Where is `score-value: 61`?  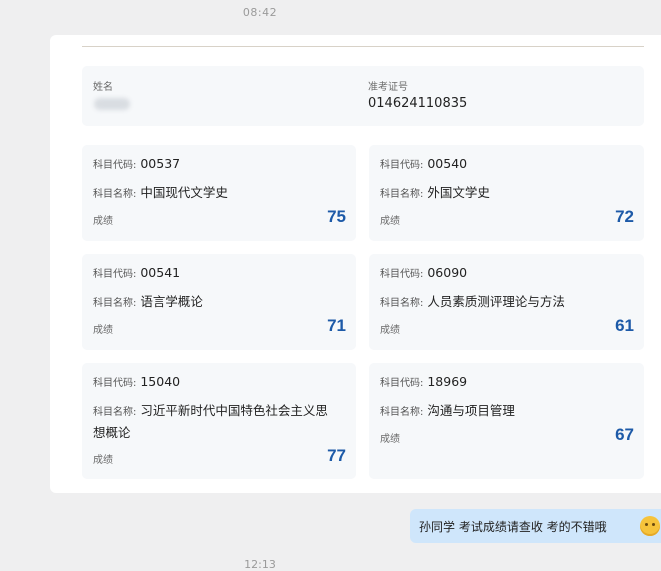 score-value: 61 is located at coordinates (624, 325).